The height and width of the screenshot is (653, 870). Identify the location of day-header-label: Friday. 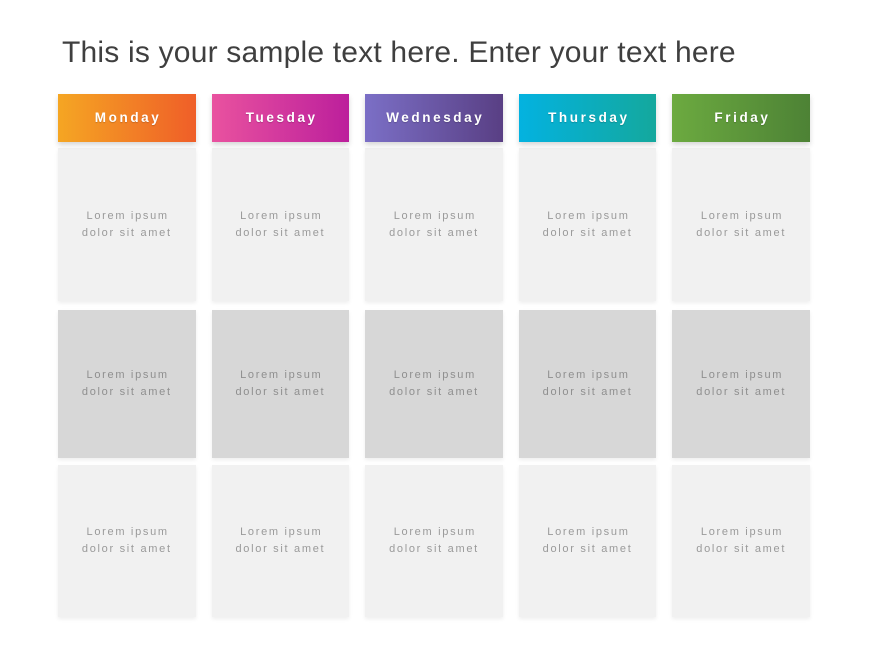
(742, 118).